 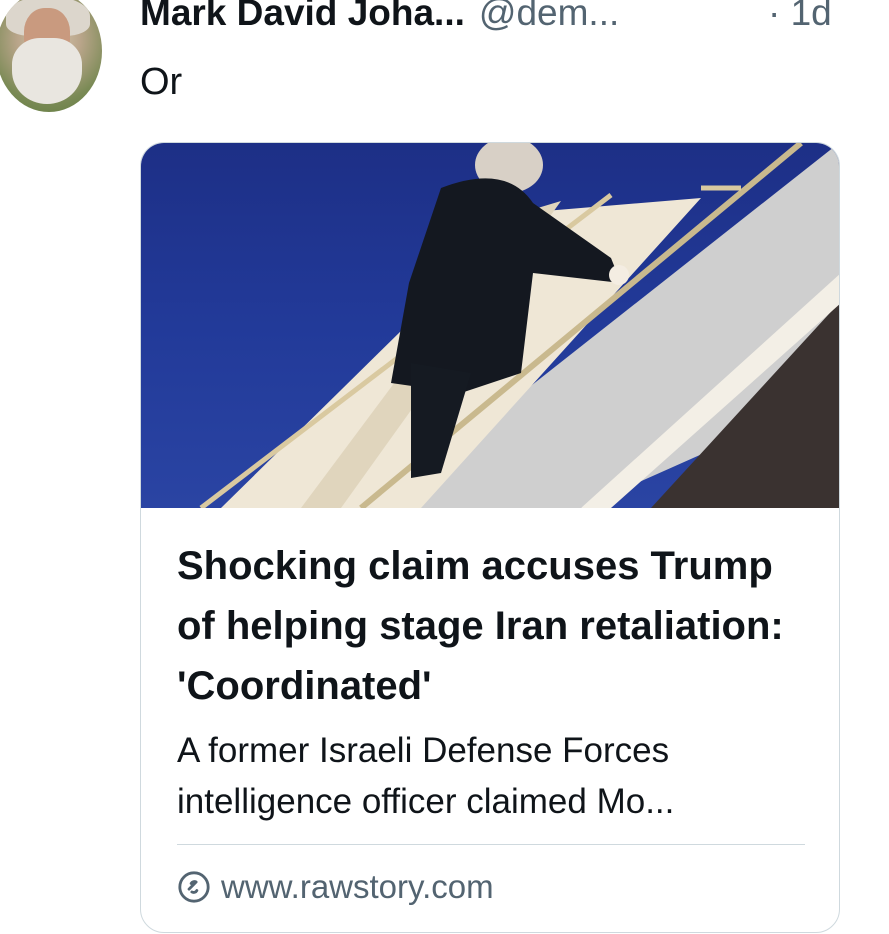 I want to click on author-avatar, so click(x=51, y=56).